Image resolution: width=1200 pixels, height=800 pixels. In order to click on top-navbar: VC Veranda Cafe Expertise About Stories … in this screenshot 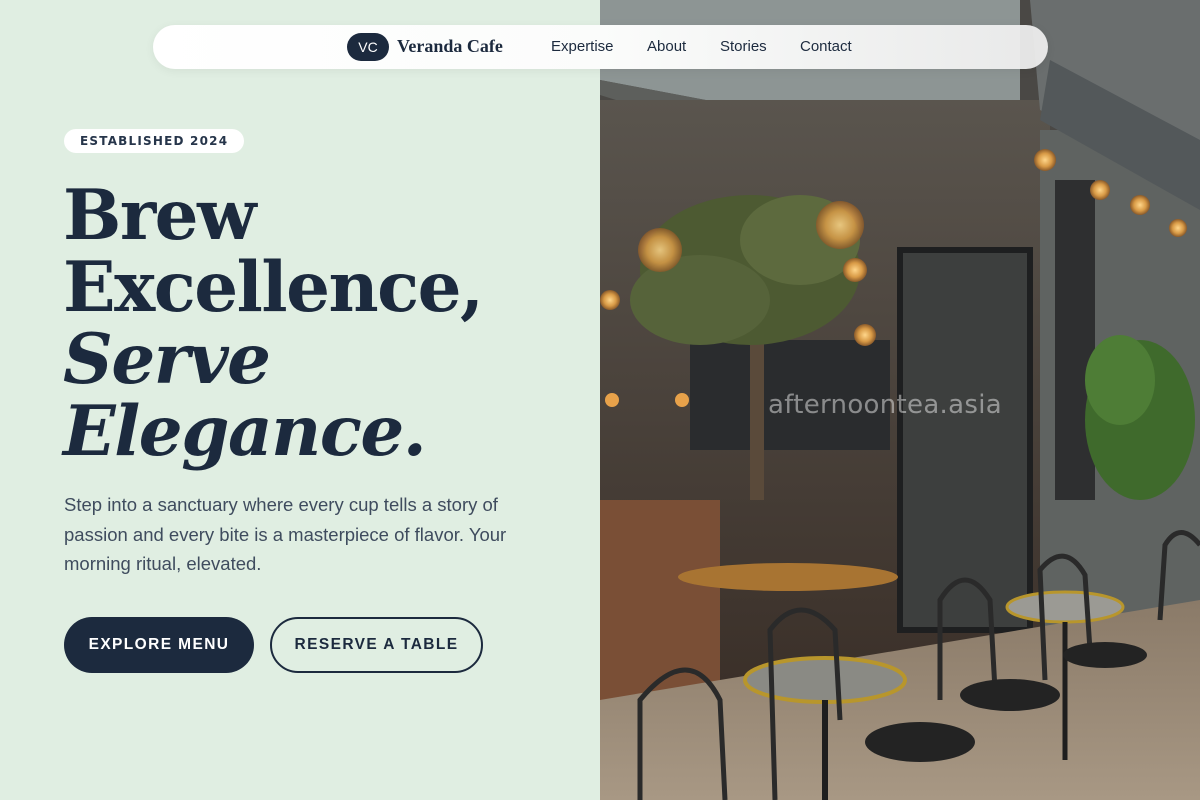, I will do `click(600, 47)`.